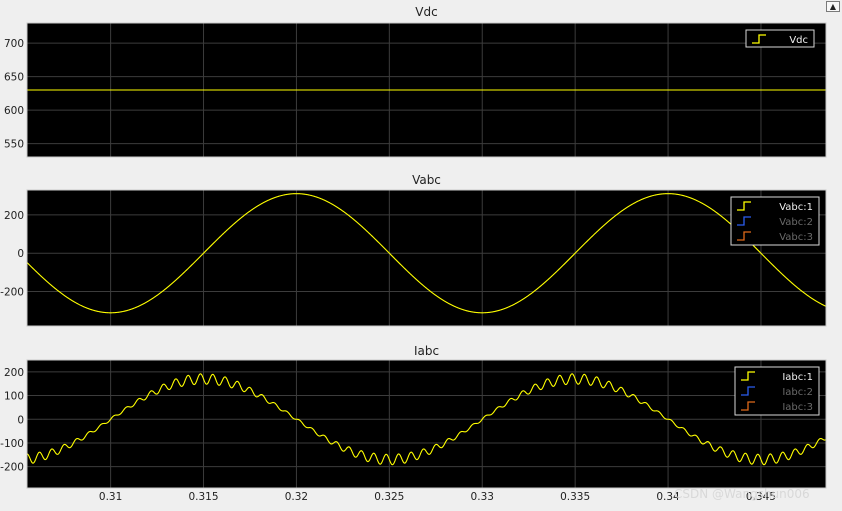 Image resolution: width=842 pixels, height=511 pixels. I want to click on x-tick-label: 0.315, so click(203, 497).